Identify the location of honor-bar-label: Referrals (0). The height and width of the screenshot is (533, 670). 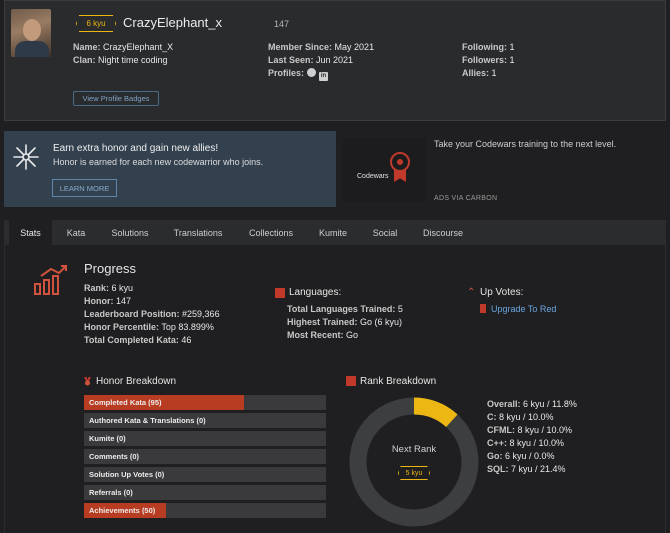
(111, 492).